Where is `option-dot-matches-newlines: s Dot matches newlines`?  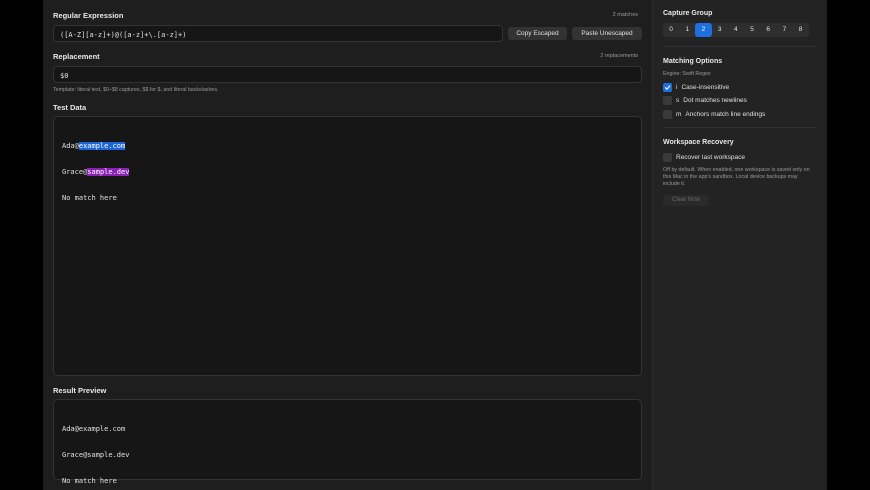 option-dot-matches-newlines: s Dot matches newlines is located at coordinates (705, 100).